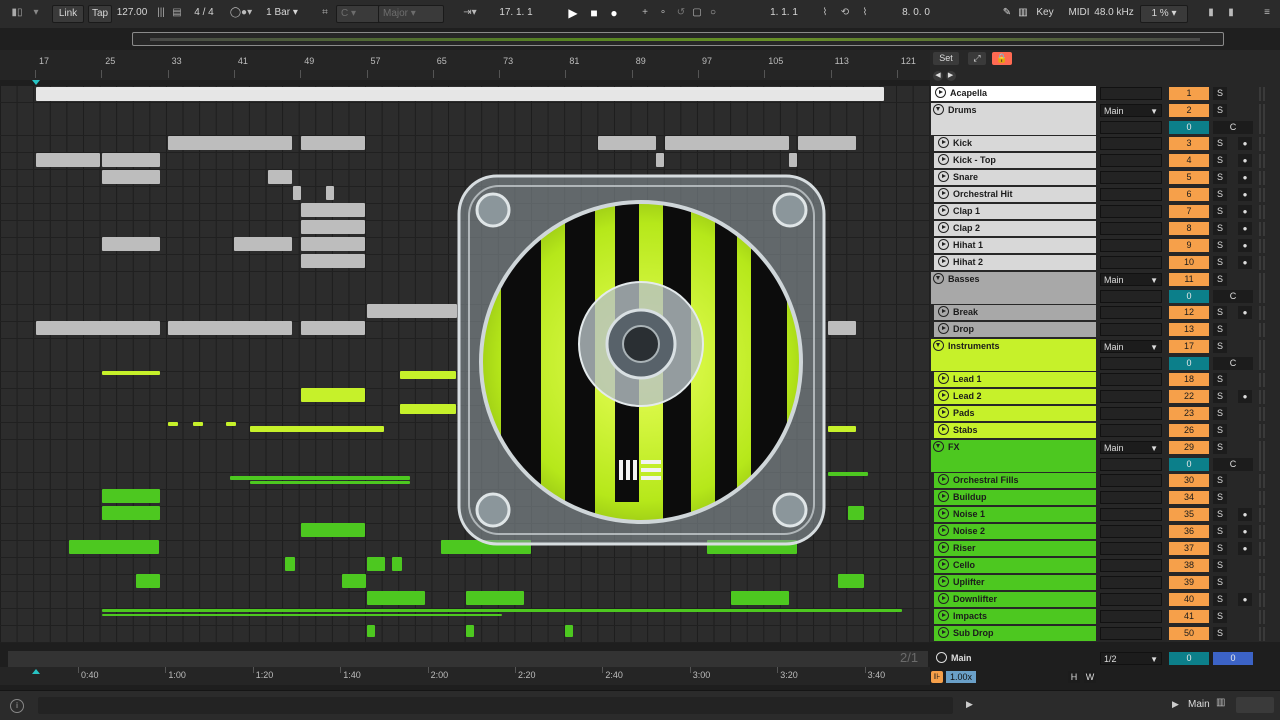 The width and height of the screenshot is (1280, 720). I want to click on w-button: W, so click(1090, 677).